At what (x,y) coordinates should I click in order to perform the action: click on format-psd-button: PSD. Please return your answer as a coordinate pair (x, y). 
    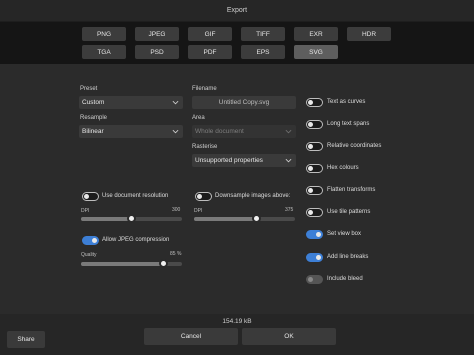
    Looking at the image, I should click on (157, 52).